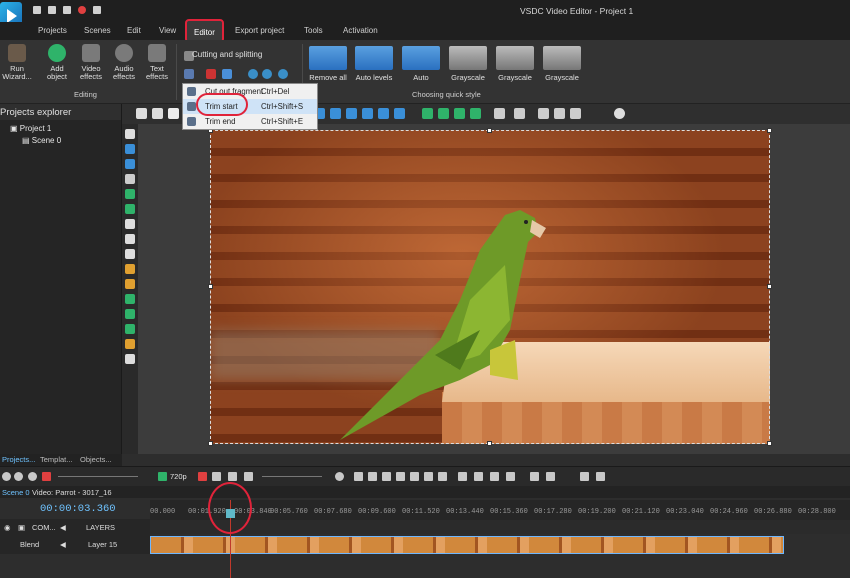 The width and height of the screenshot is (850, 578). What do you see at coordinates (32, 476) in the screenshot?
I see `zoom-100-icon` at bounding box center [32, 476].